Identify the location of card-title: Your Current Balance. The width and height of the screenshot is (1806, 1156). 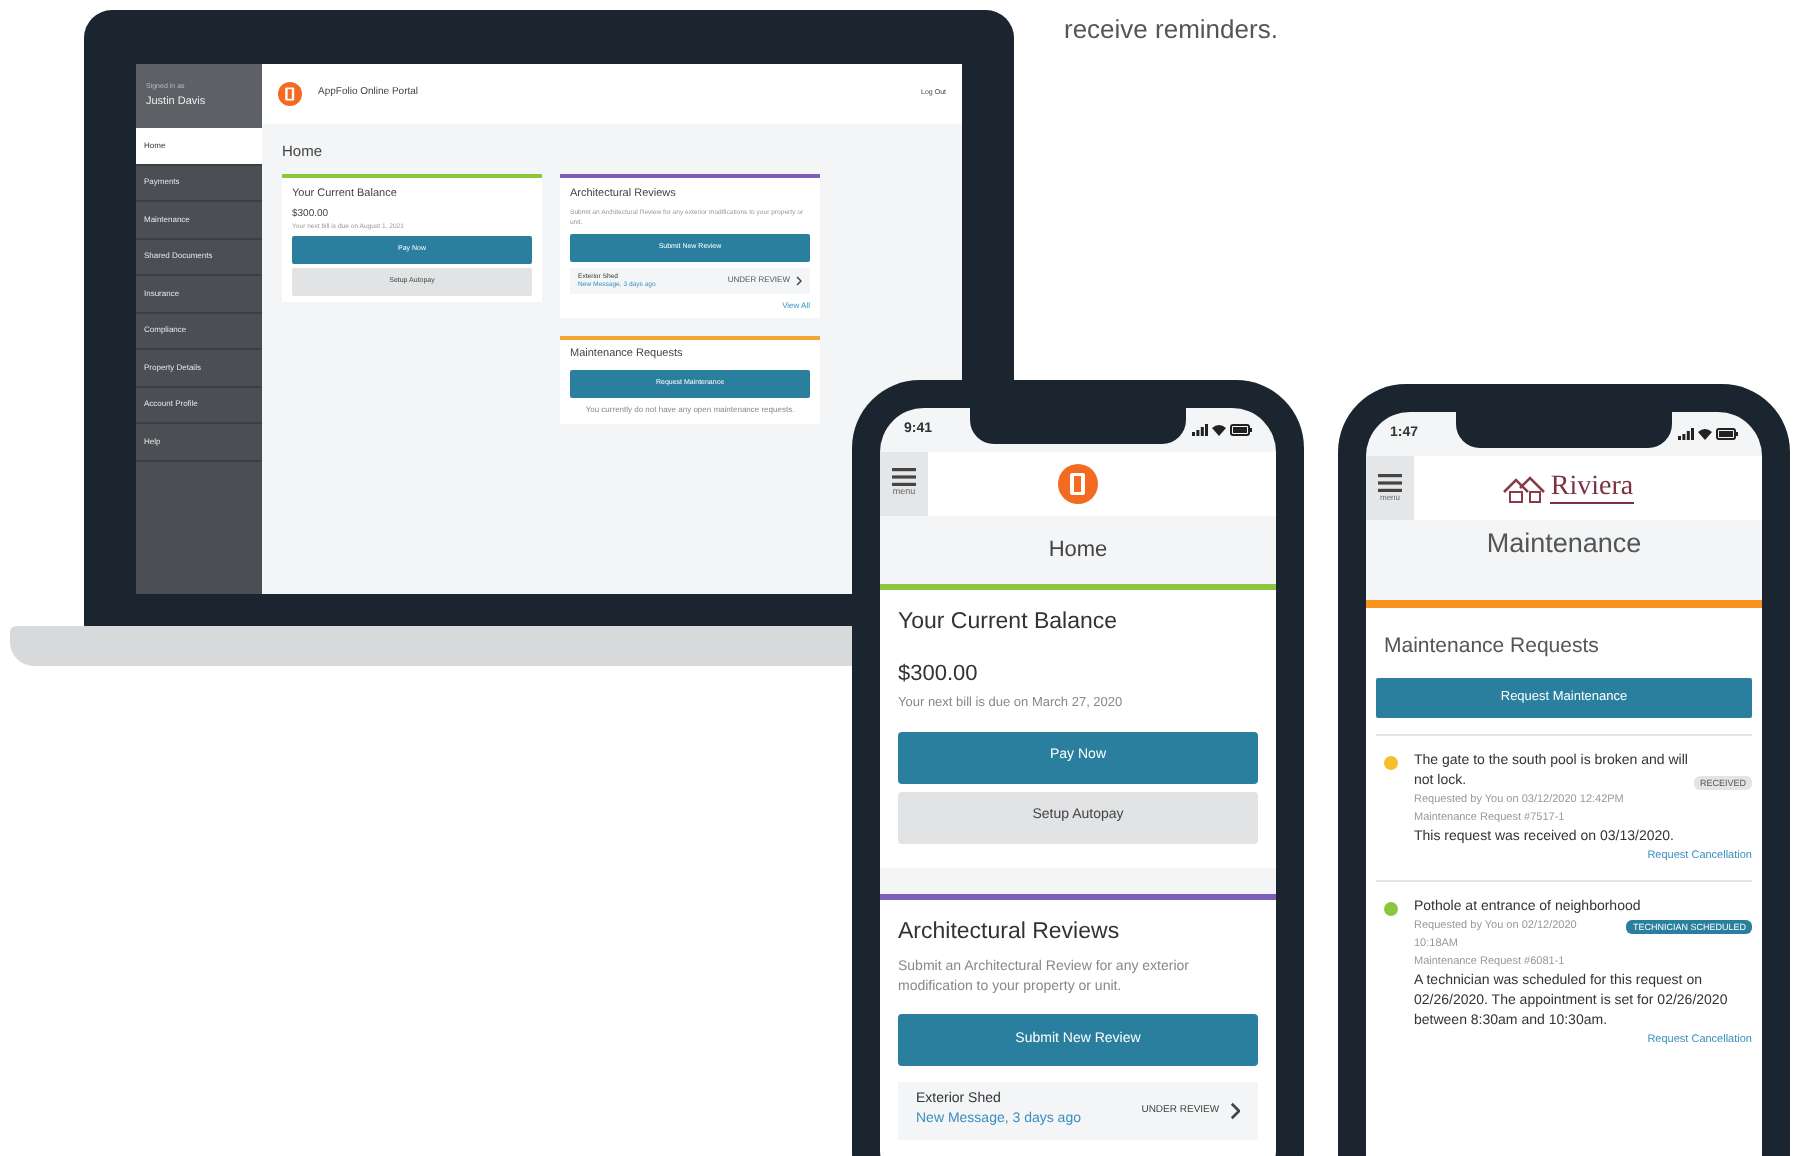
(1009, 623).